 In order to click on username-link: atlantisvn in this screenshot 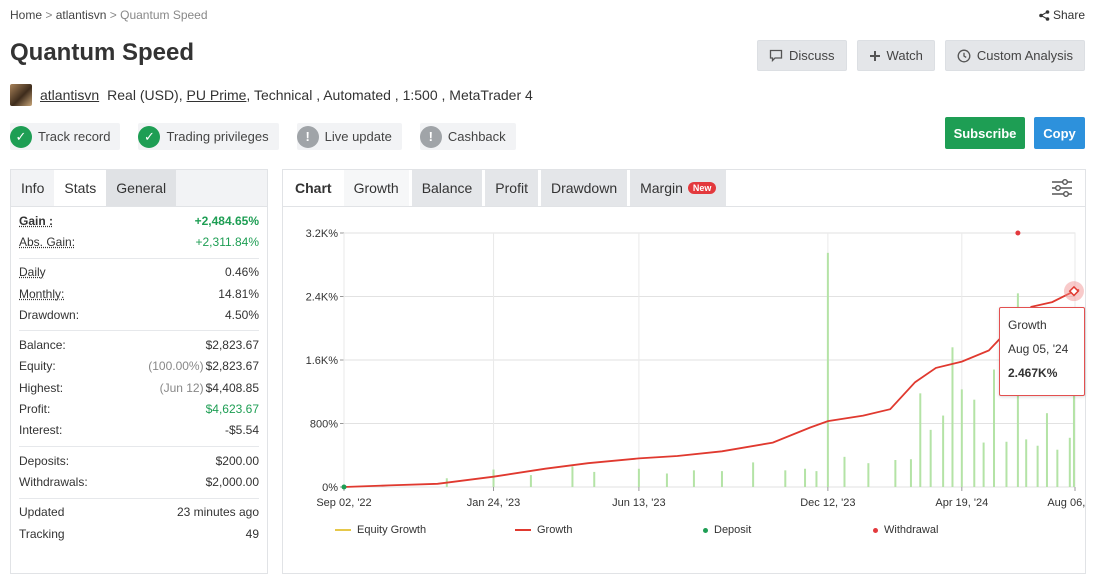, I will do `click(69, 95)`.